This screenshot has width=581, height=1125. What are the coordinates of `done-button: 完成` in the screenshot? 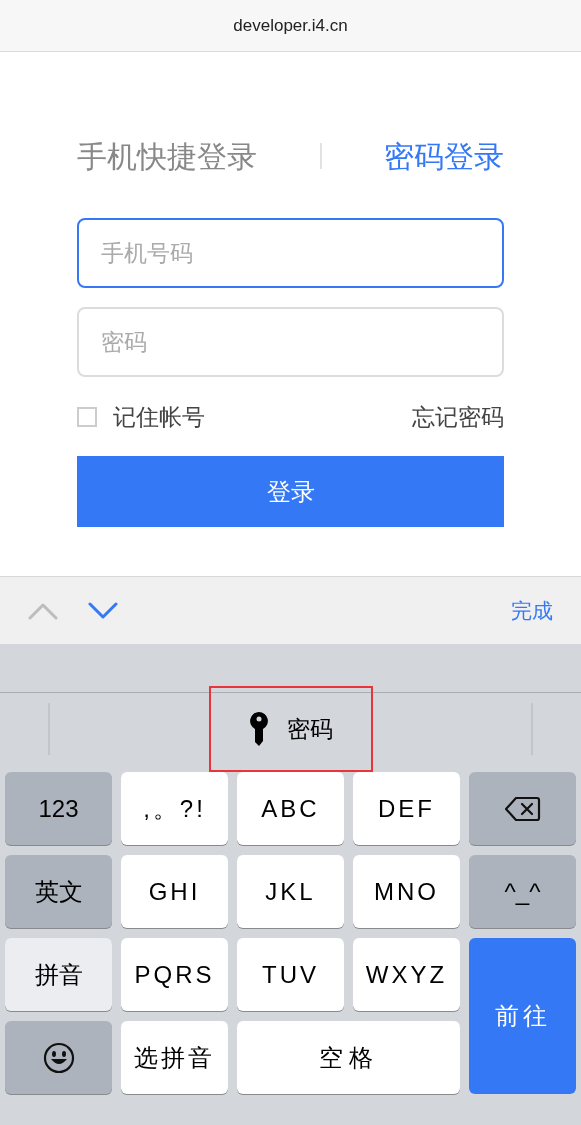 It's located at (532, 610).